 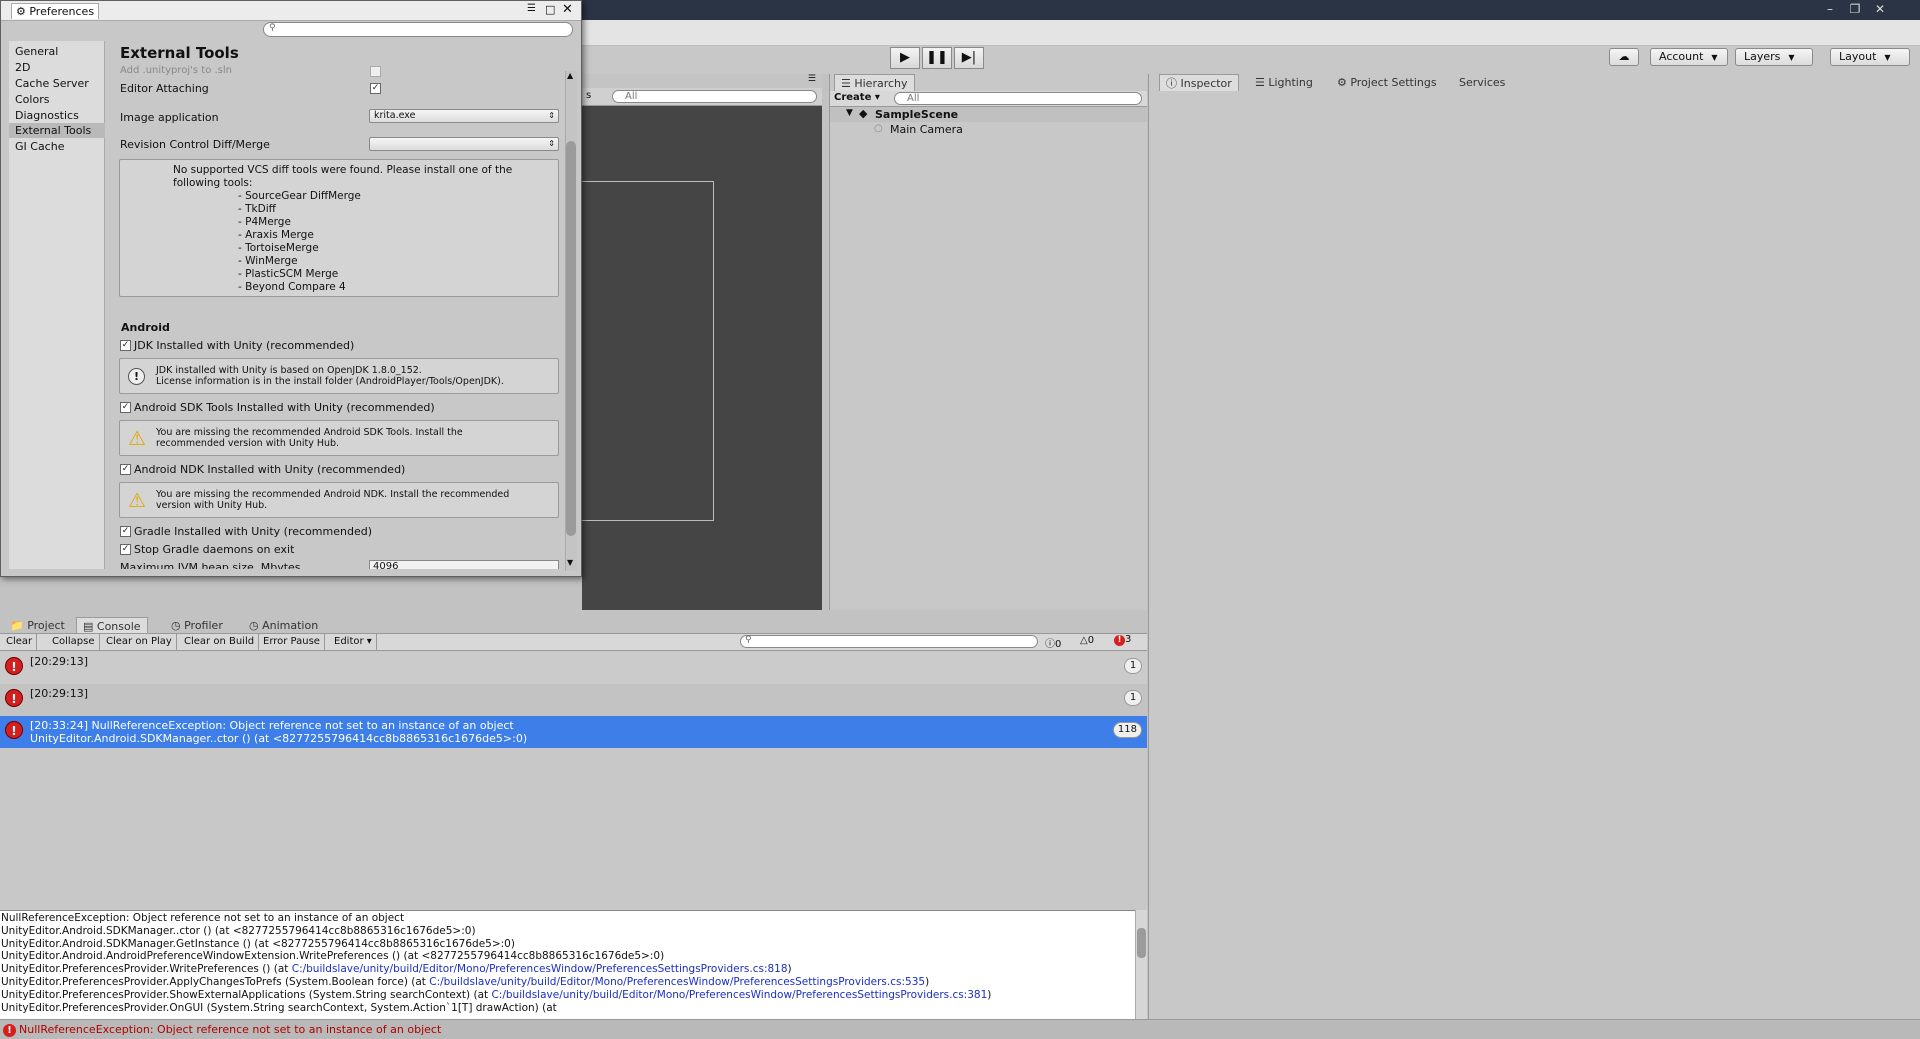 What do you see at coordinates (349, 641) in the screenshot?
I see `editor-label: Editor` at bounding box center [349, 641].